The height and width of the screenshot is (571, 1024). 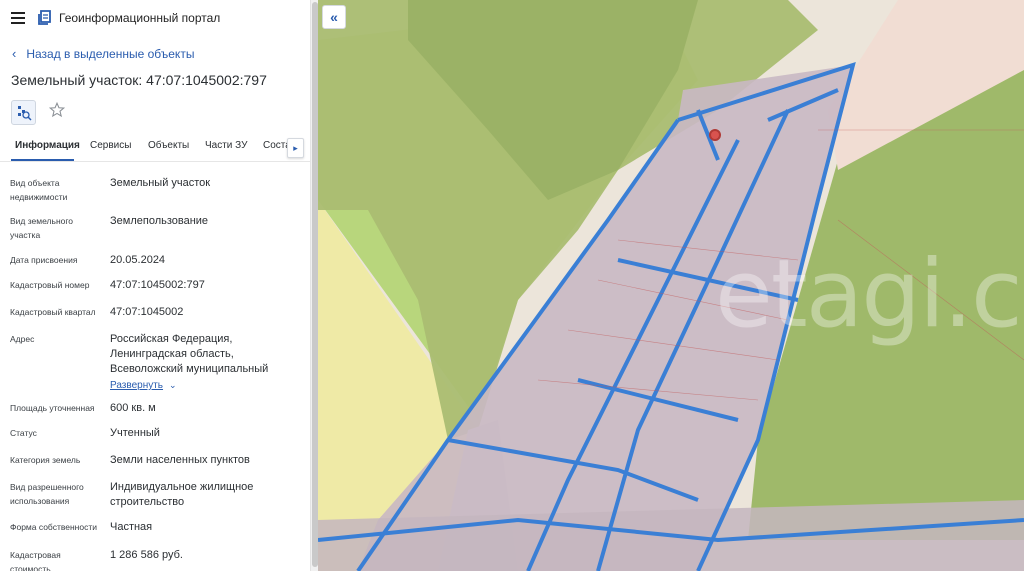 I want to click on tab-objects: Объекты, so click(x=168, y=145).